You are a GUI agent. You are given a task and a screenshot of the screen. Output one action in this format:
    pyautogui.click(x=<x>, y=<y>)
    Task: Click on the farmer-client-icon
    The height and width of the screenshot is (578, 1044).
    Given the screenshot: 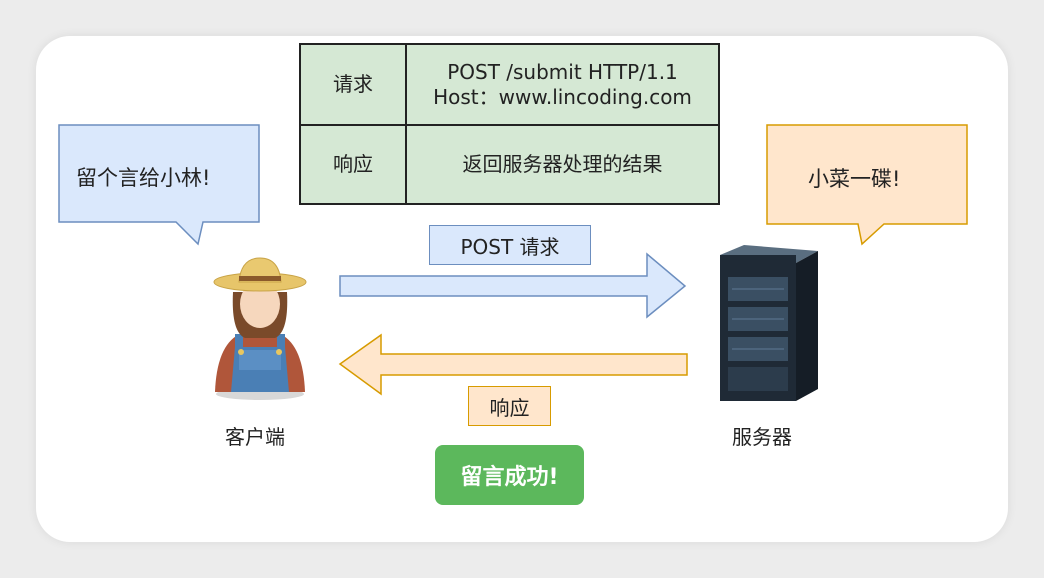 What is the action you would take?
    pyautogui.click(x=260, y=328)
    